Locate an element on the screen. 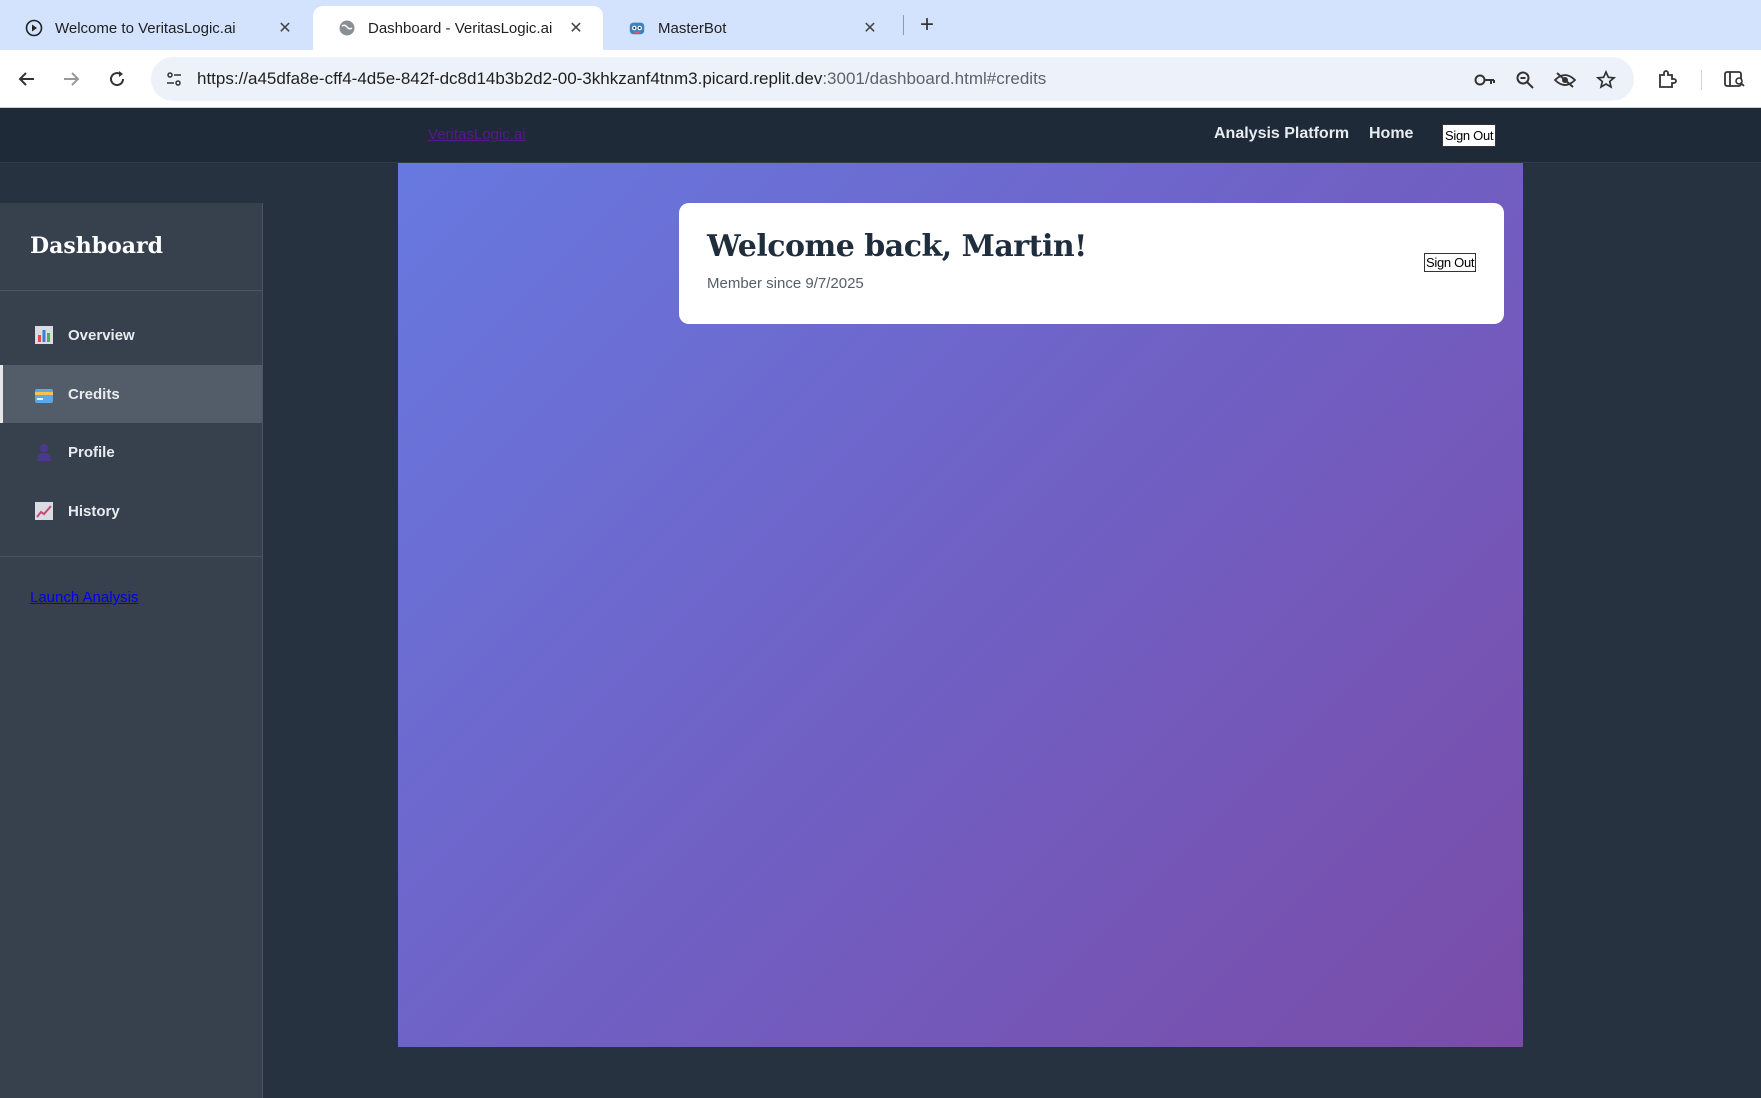 This screenshot has width=1761, height=1098. brand-link: VeritasLogic.ai is located at coordinates (477, 134).